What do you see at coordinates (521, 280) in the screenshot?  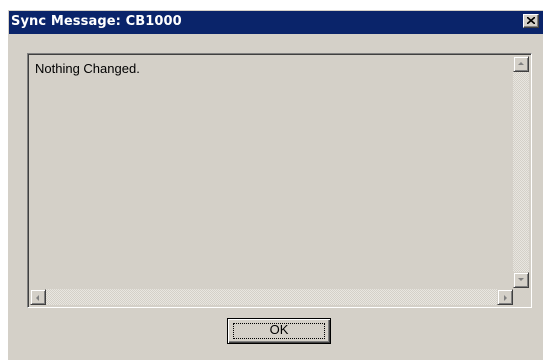 I see `scroll-down-button` at bounding box center [521, 280].